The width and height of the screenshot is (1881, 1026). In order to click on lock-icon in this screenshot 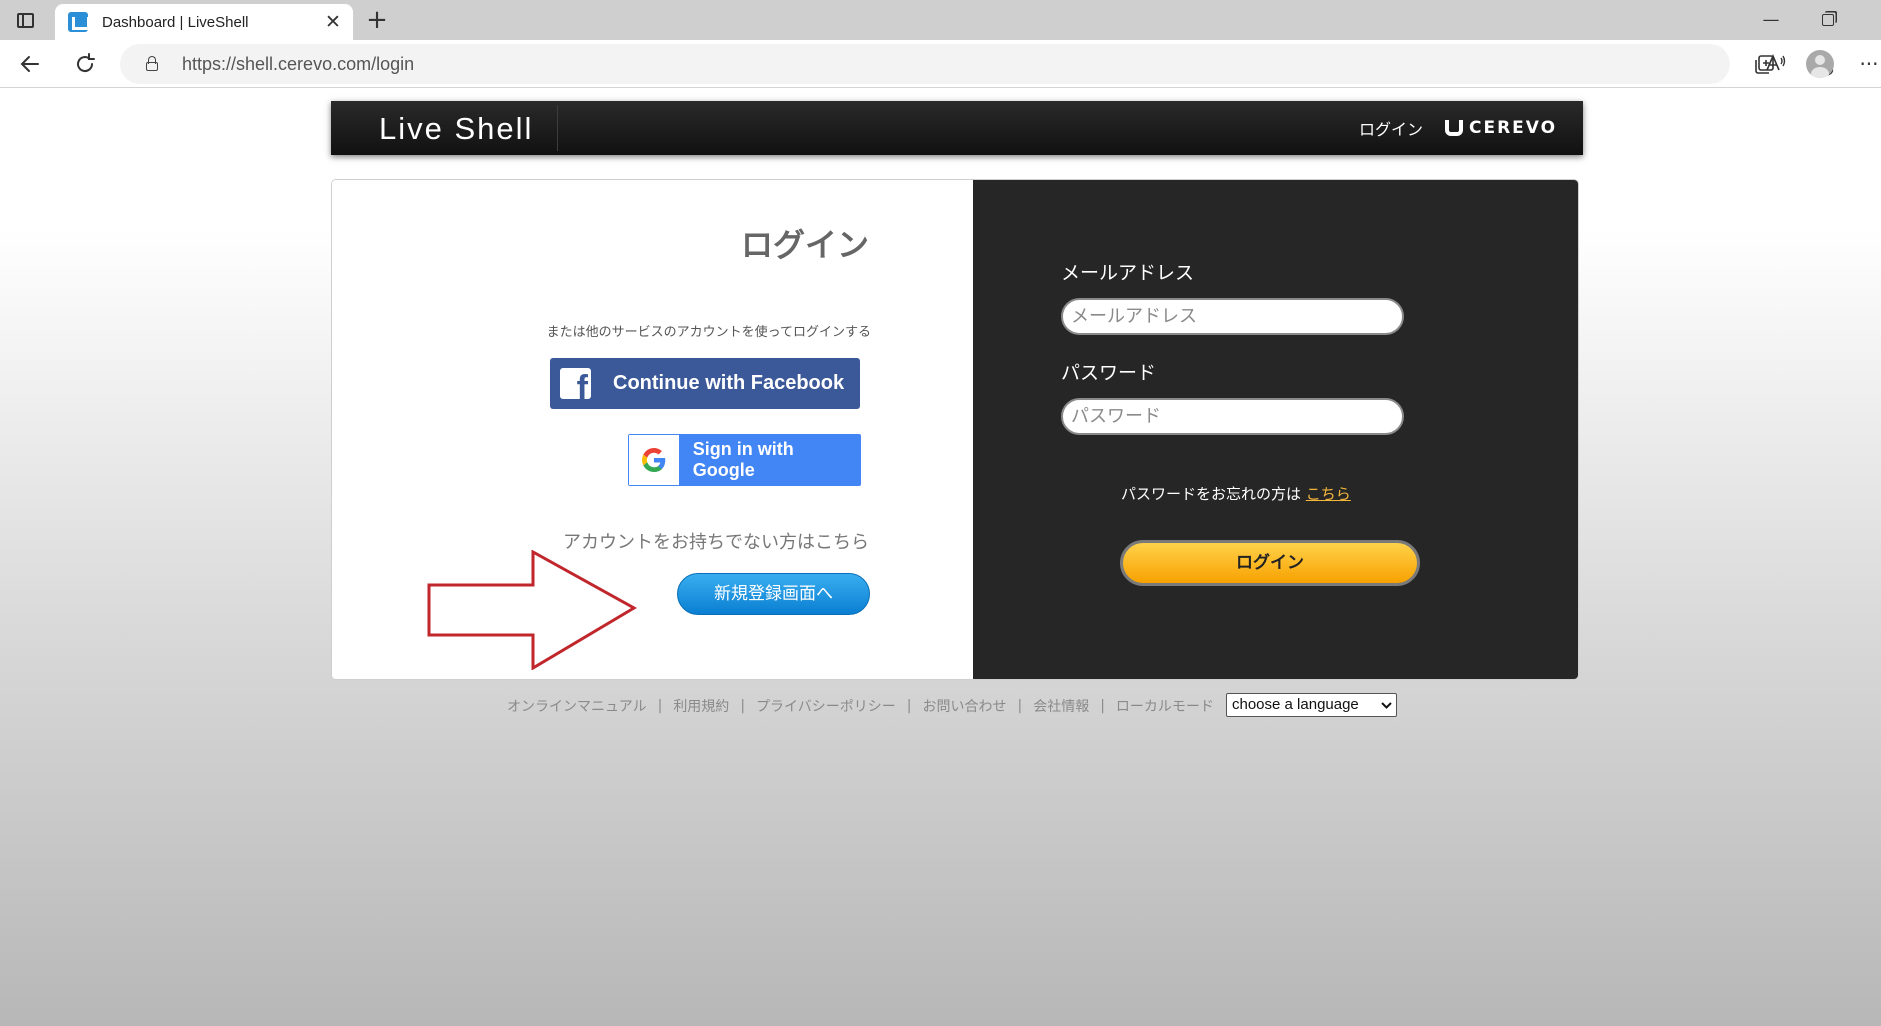, I will do `click(152, 63)`.